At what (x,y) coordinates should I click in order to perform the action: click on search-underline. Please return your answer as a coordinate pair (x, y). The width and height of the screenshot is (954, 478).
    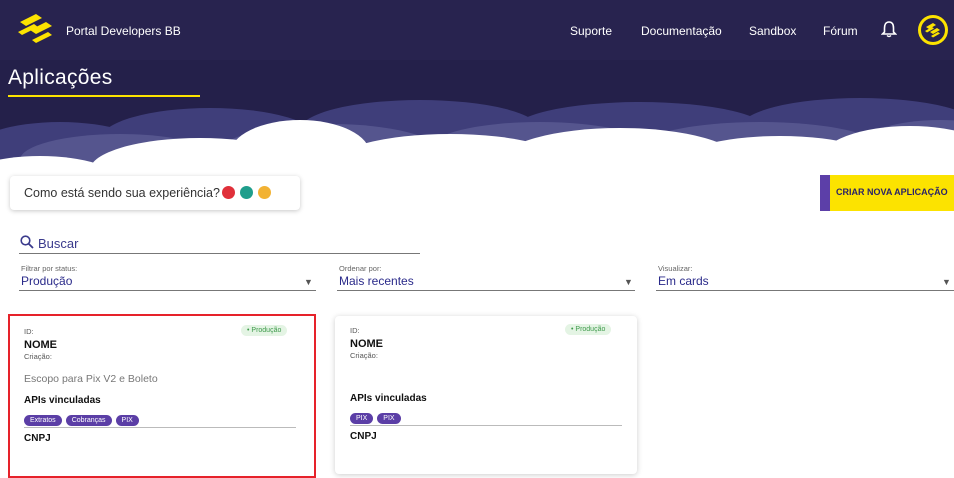
    Looking at the image, I should click on (219, 253).